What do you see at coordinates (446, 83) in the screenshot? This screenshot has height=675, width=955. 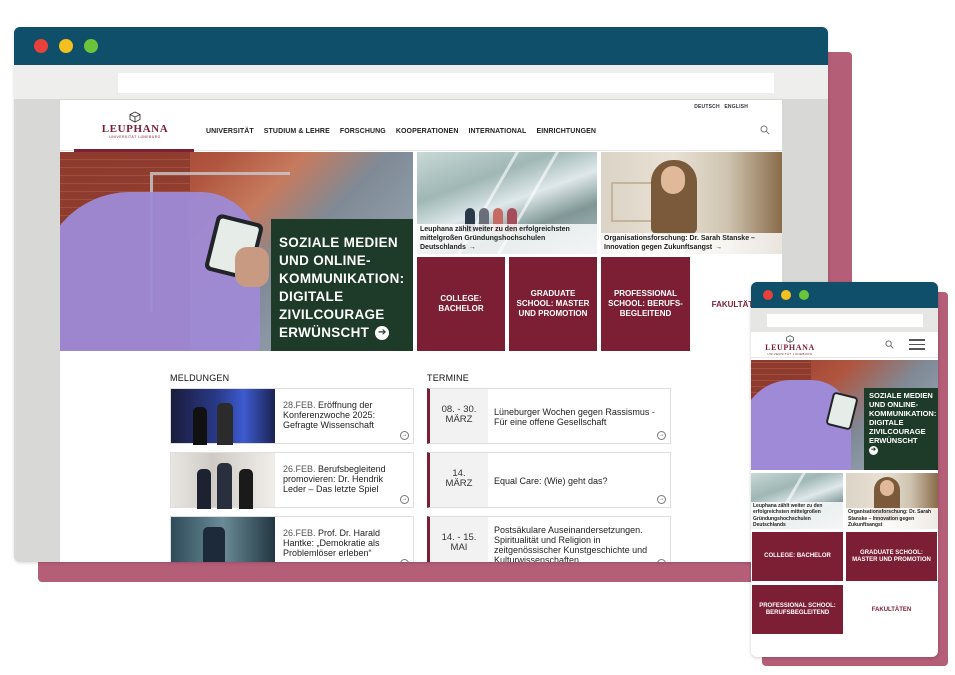 I see `desktop-url-field` at bounding box center [446, 83].